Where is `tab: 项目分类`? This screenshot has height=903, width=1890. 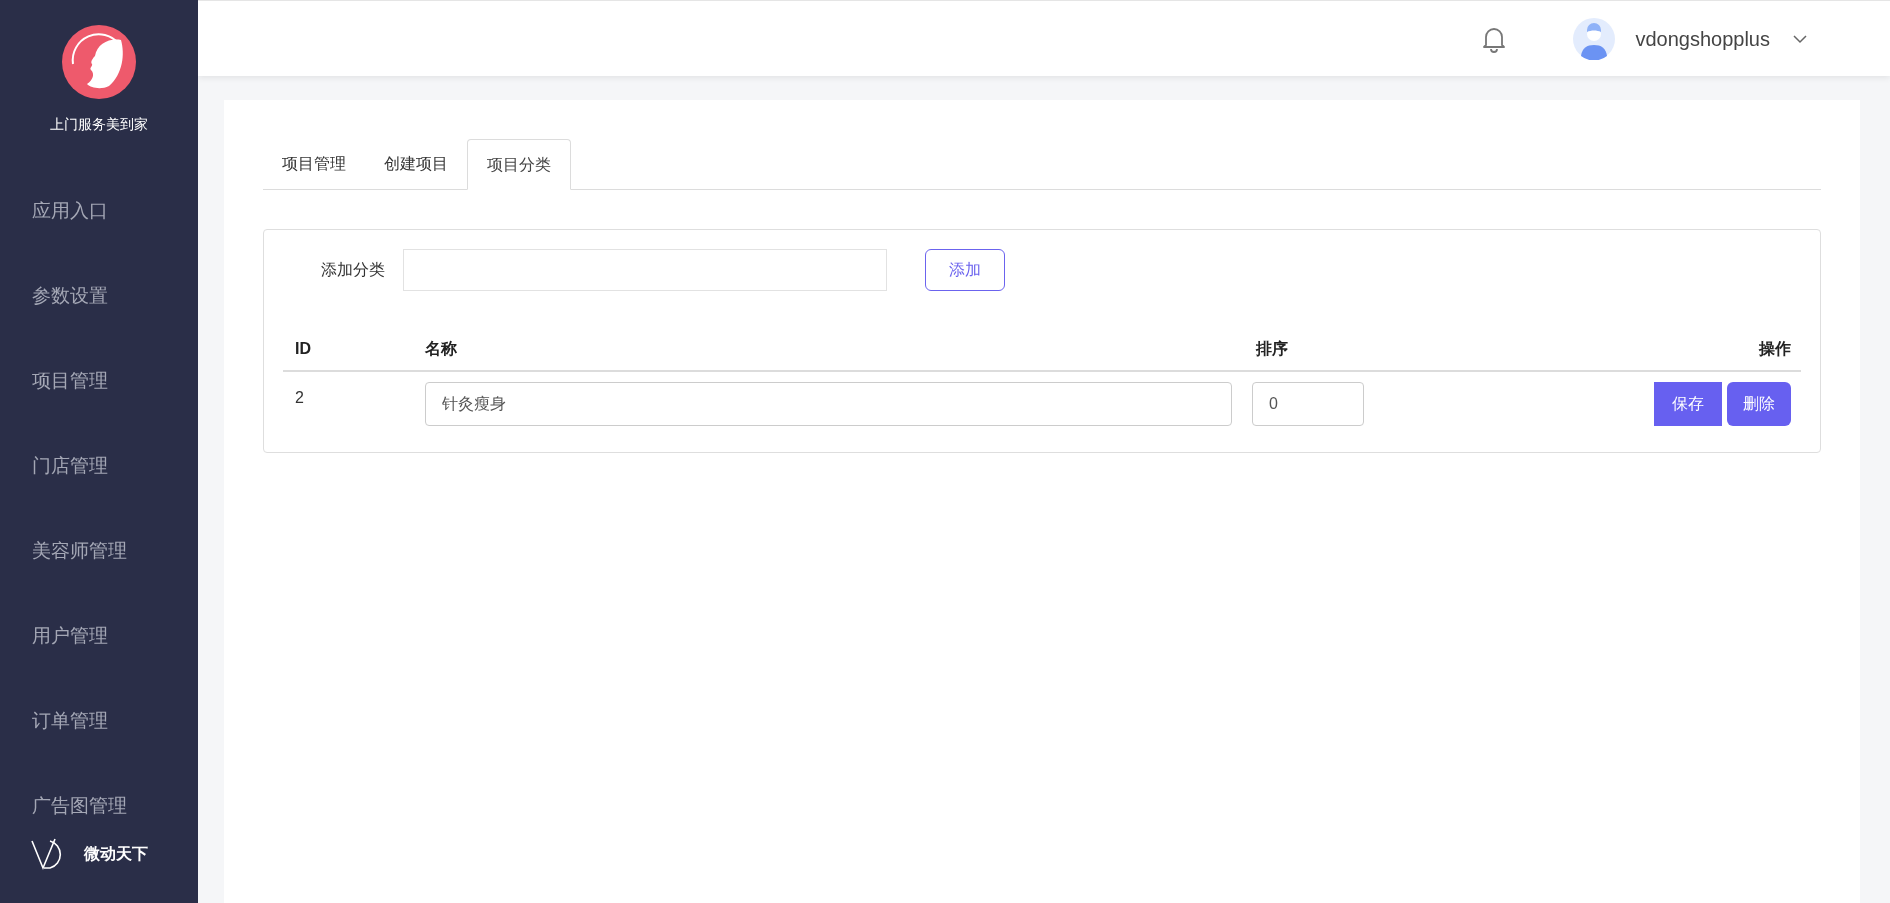 tab: 项目分类 is located at coordinates (519, 164).